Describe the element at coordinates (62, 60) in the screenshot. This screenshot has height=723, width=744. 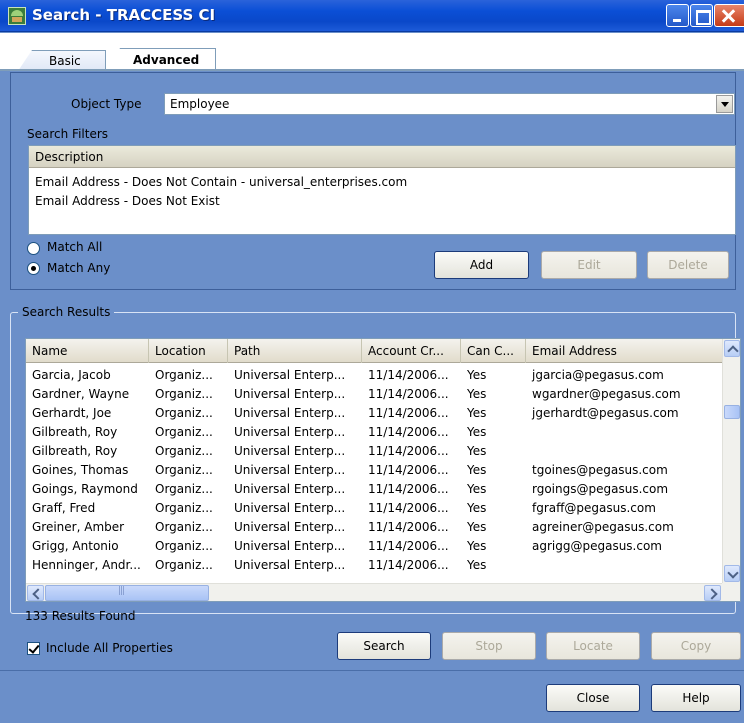
I see `tab-basic: Basic` at that location.